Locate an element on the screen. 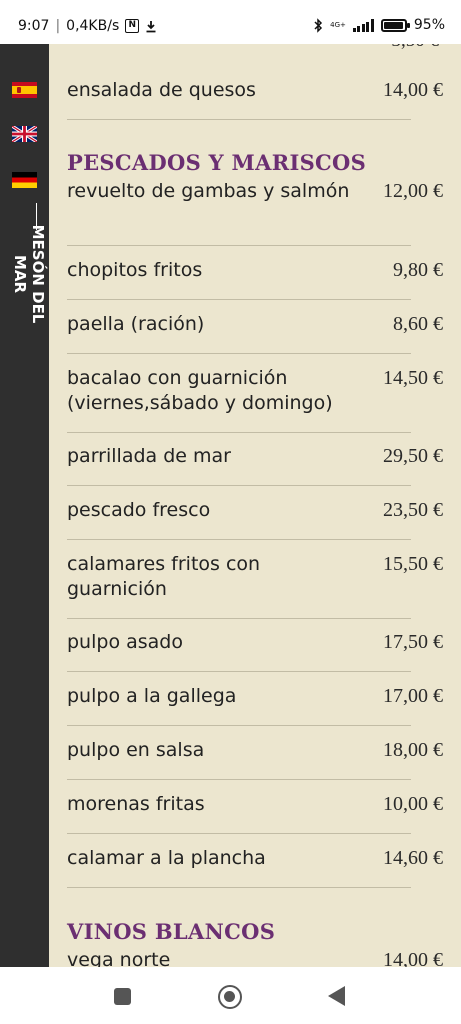  navigation-bar is located at coordinates (230, 995).